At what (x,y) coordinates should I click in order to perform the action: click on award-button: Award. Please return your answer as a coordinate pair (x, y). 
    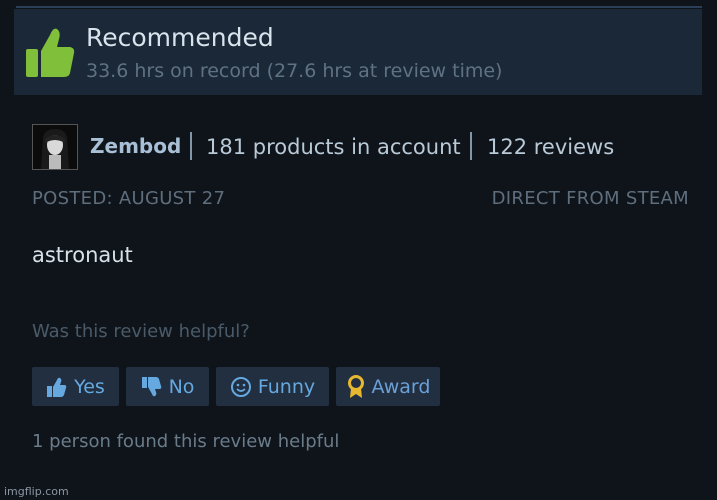
    Looking at the image, I should click on (388, 386).